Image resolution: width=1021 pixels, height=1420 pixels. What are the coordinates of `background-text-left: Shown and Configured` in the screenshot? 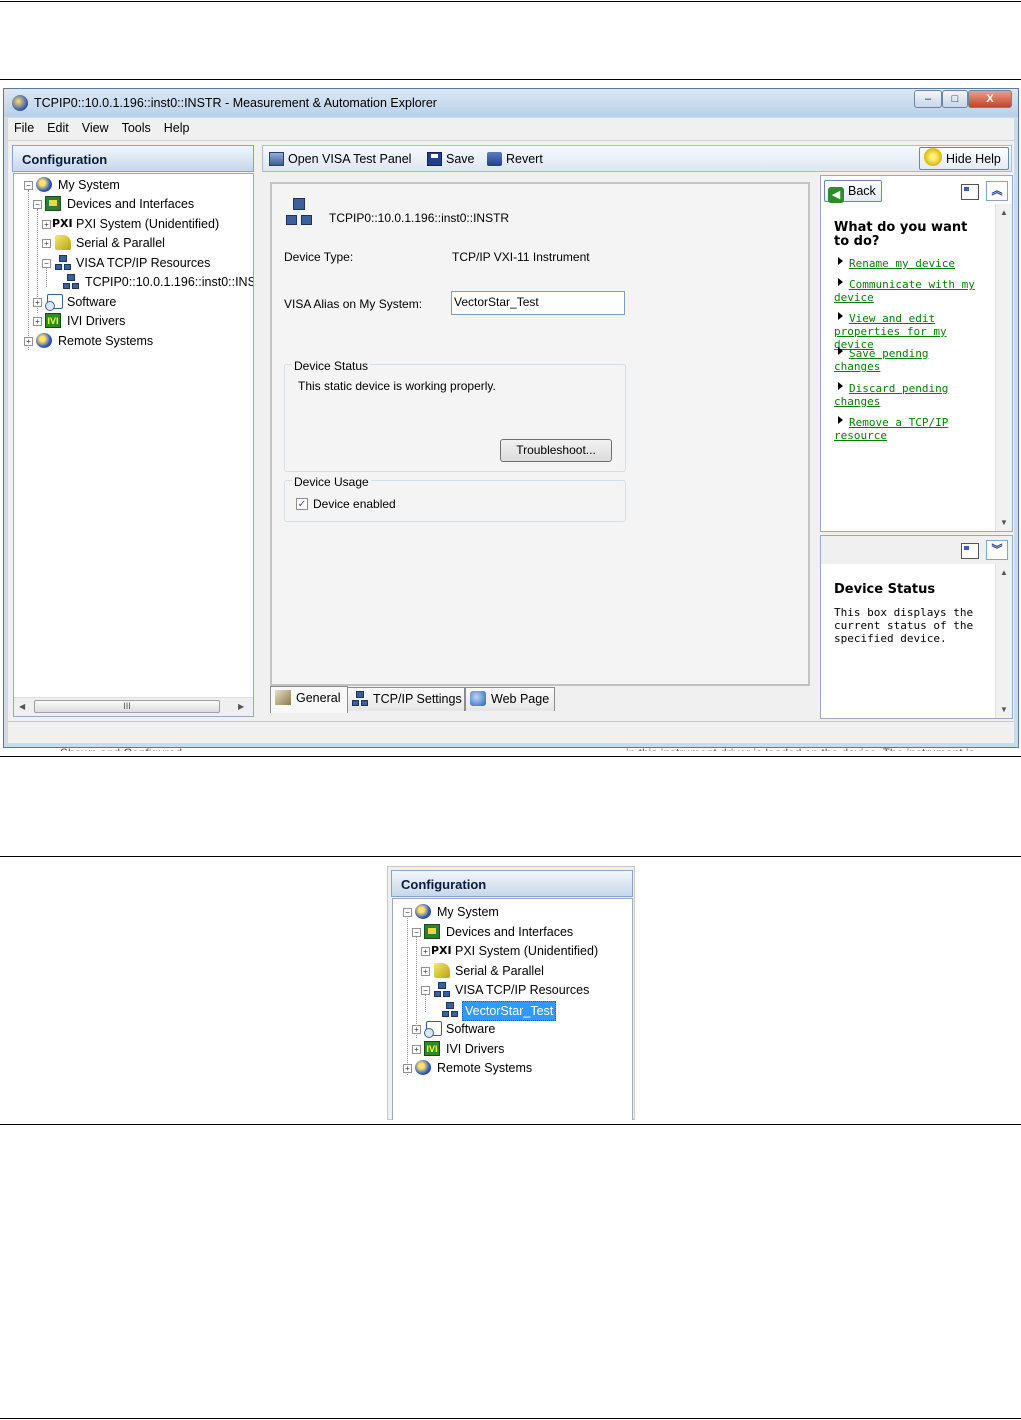 It's located at (121, 746).